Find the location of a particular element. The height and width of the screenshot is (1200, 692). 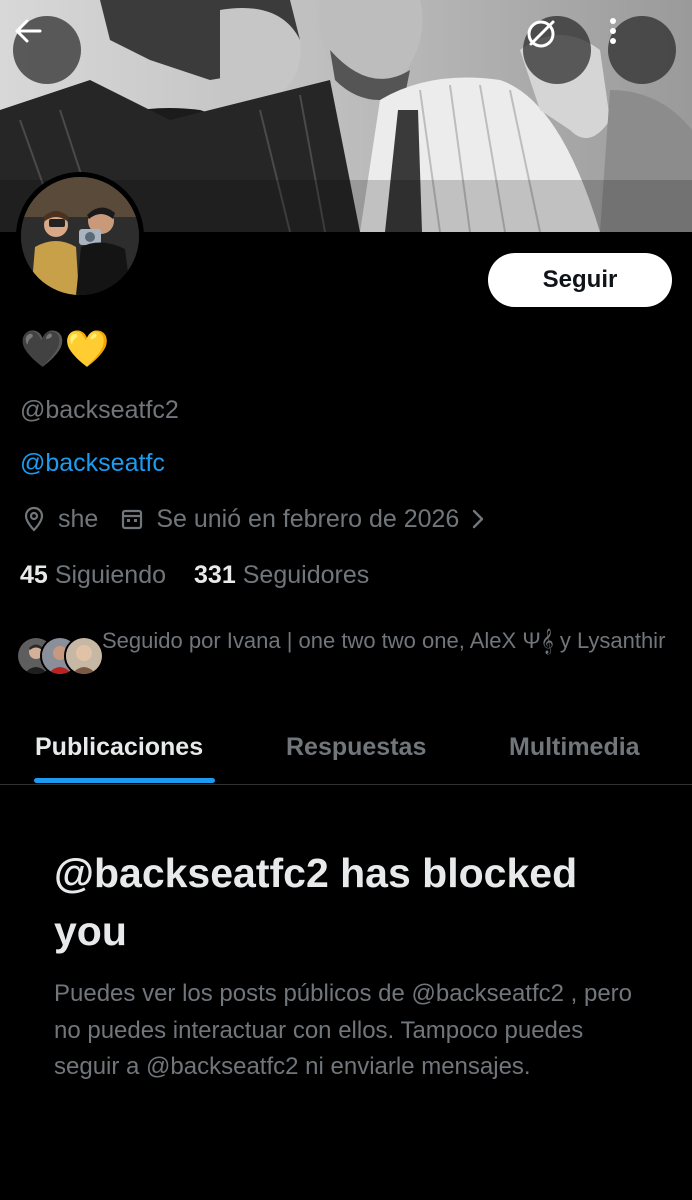

location-text: she is located at coordinates (78, 518).